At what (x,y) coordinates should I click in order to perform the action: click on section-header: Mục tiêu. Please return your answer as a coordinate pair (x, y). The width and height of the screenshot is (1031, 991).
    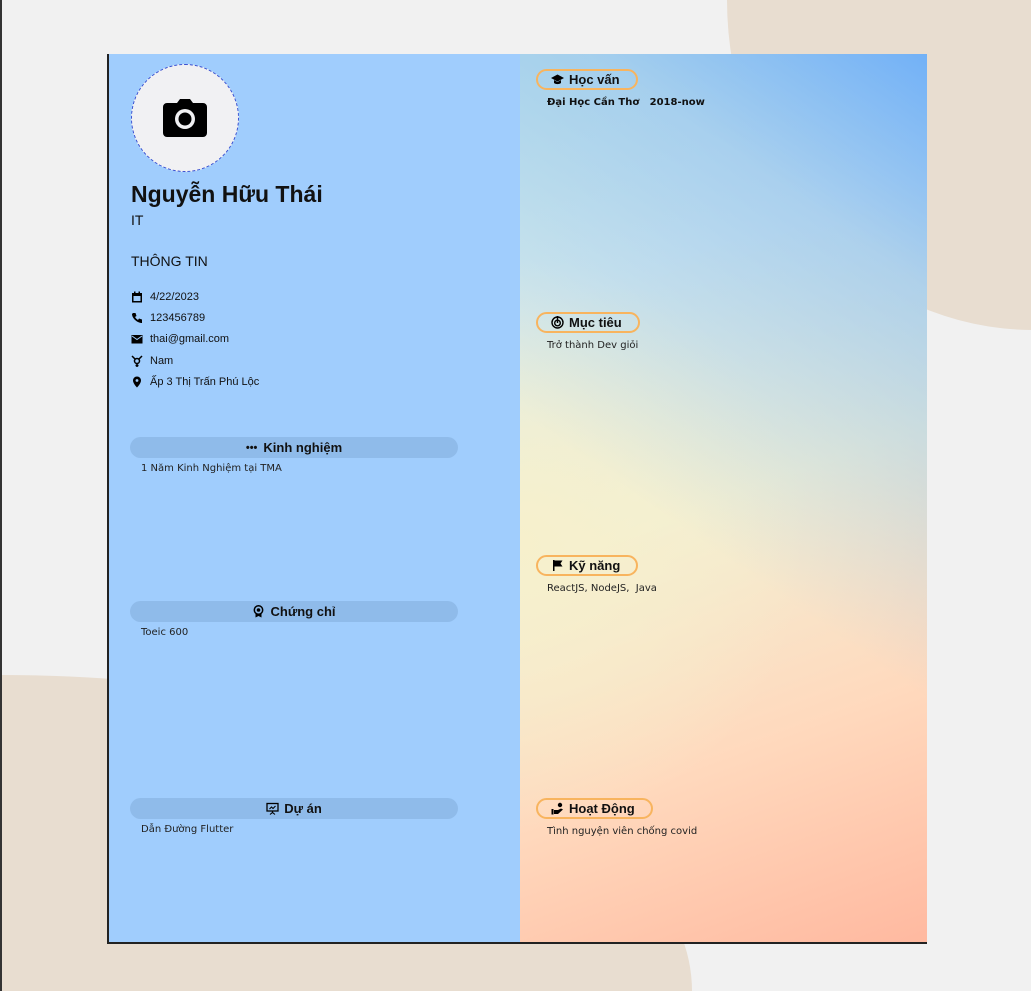
    Looking at the image, I should click on (588, 322).